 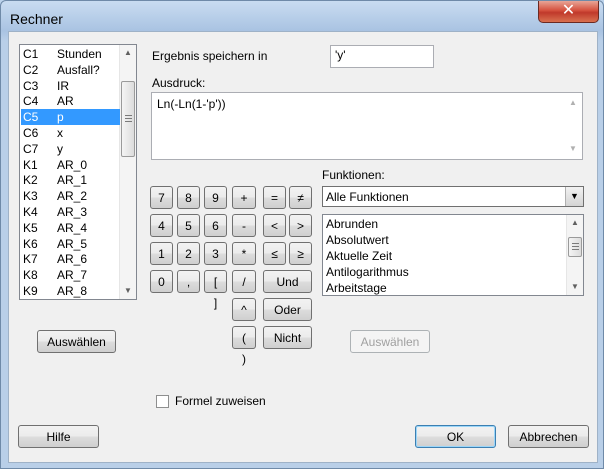 I want to click on column-id: K9, so click(x=30, y=291).